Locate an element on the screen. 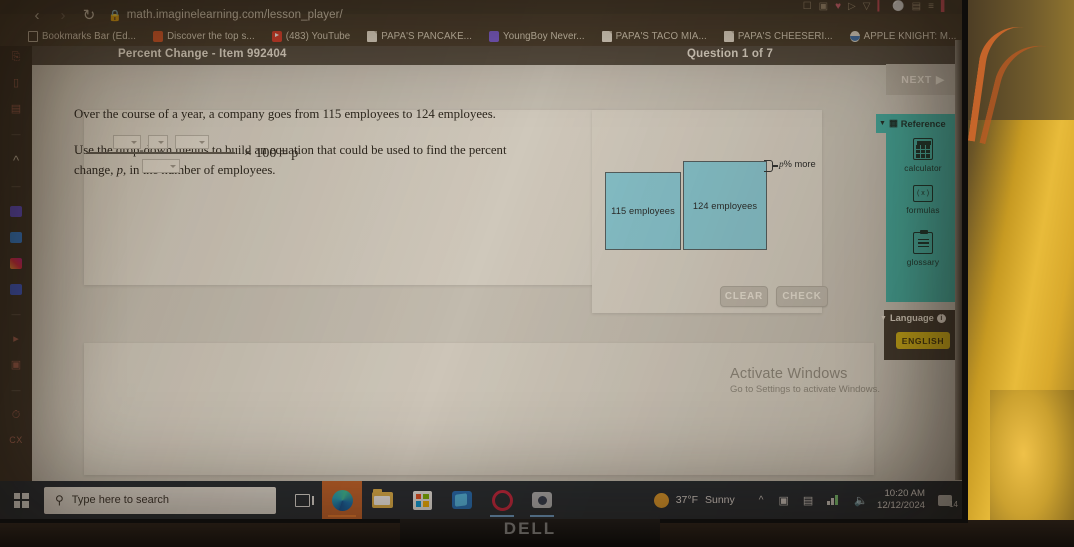 The image size is (1074, 547). taskbar-weather-widget: 37°F Sunny is located at coordinates (694, 500).